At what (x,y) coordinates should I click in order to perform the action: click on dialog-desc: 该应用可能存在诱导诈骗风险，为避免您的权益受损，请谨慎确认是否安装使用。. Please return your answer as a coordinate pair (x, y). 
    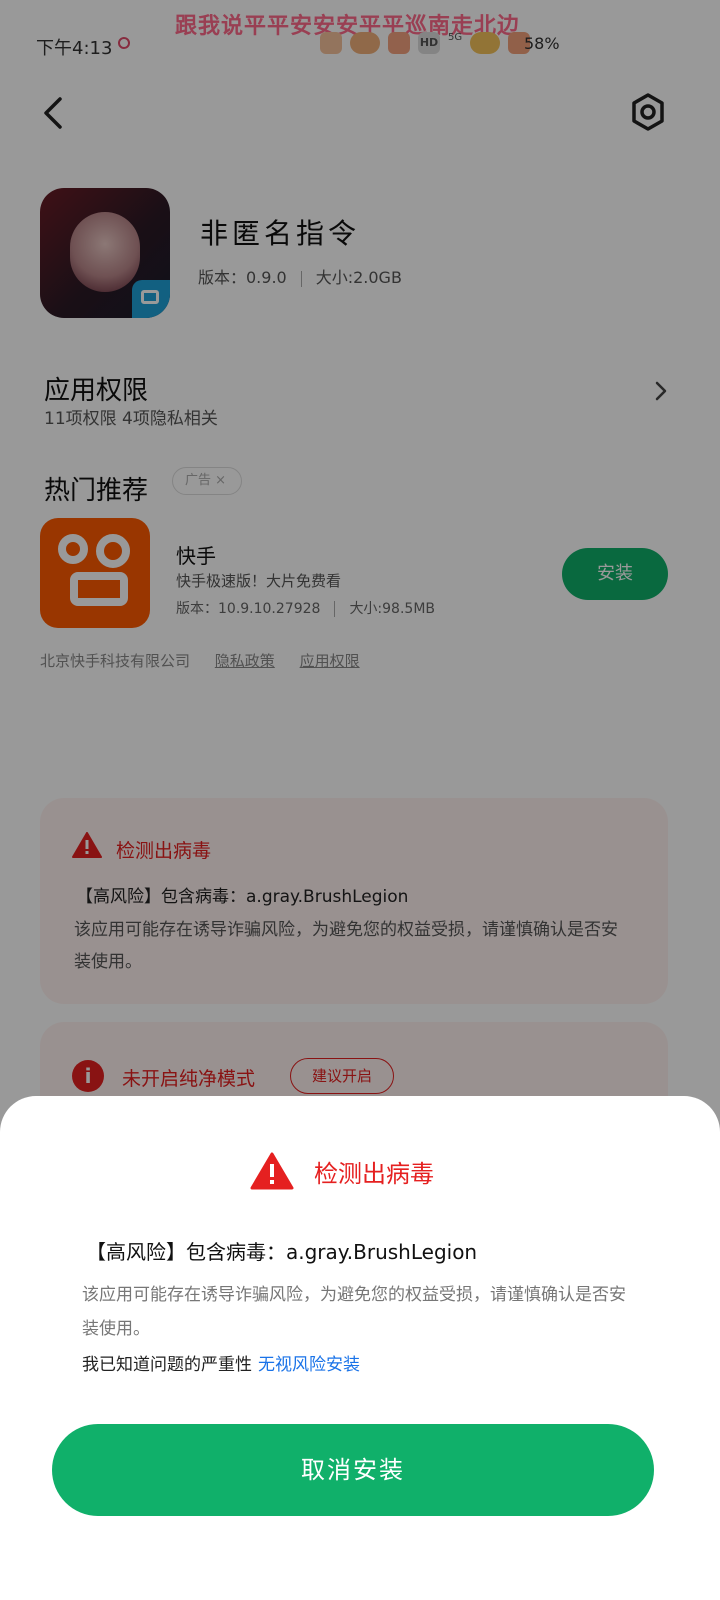
    Looking at the image, I should click on (354, 1312).